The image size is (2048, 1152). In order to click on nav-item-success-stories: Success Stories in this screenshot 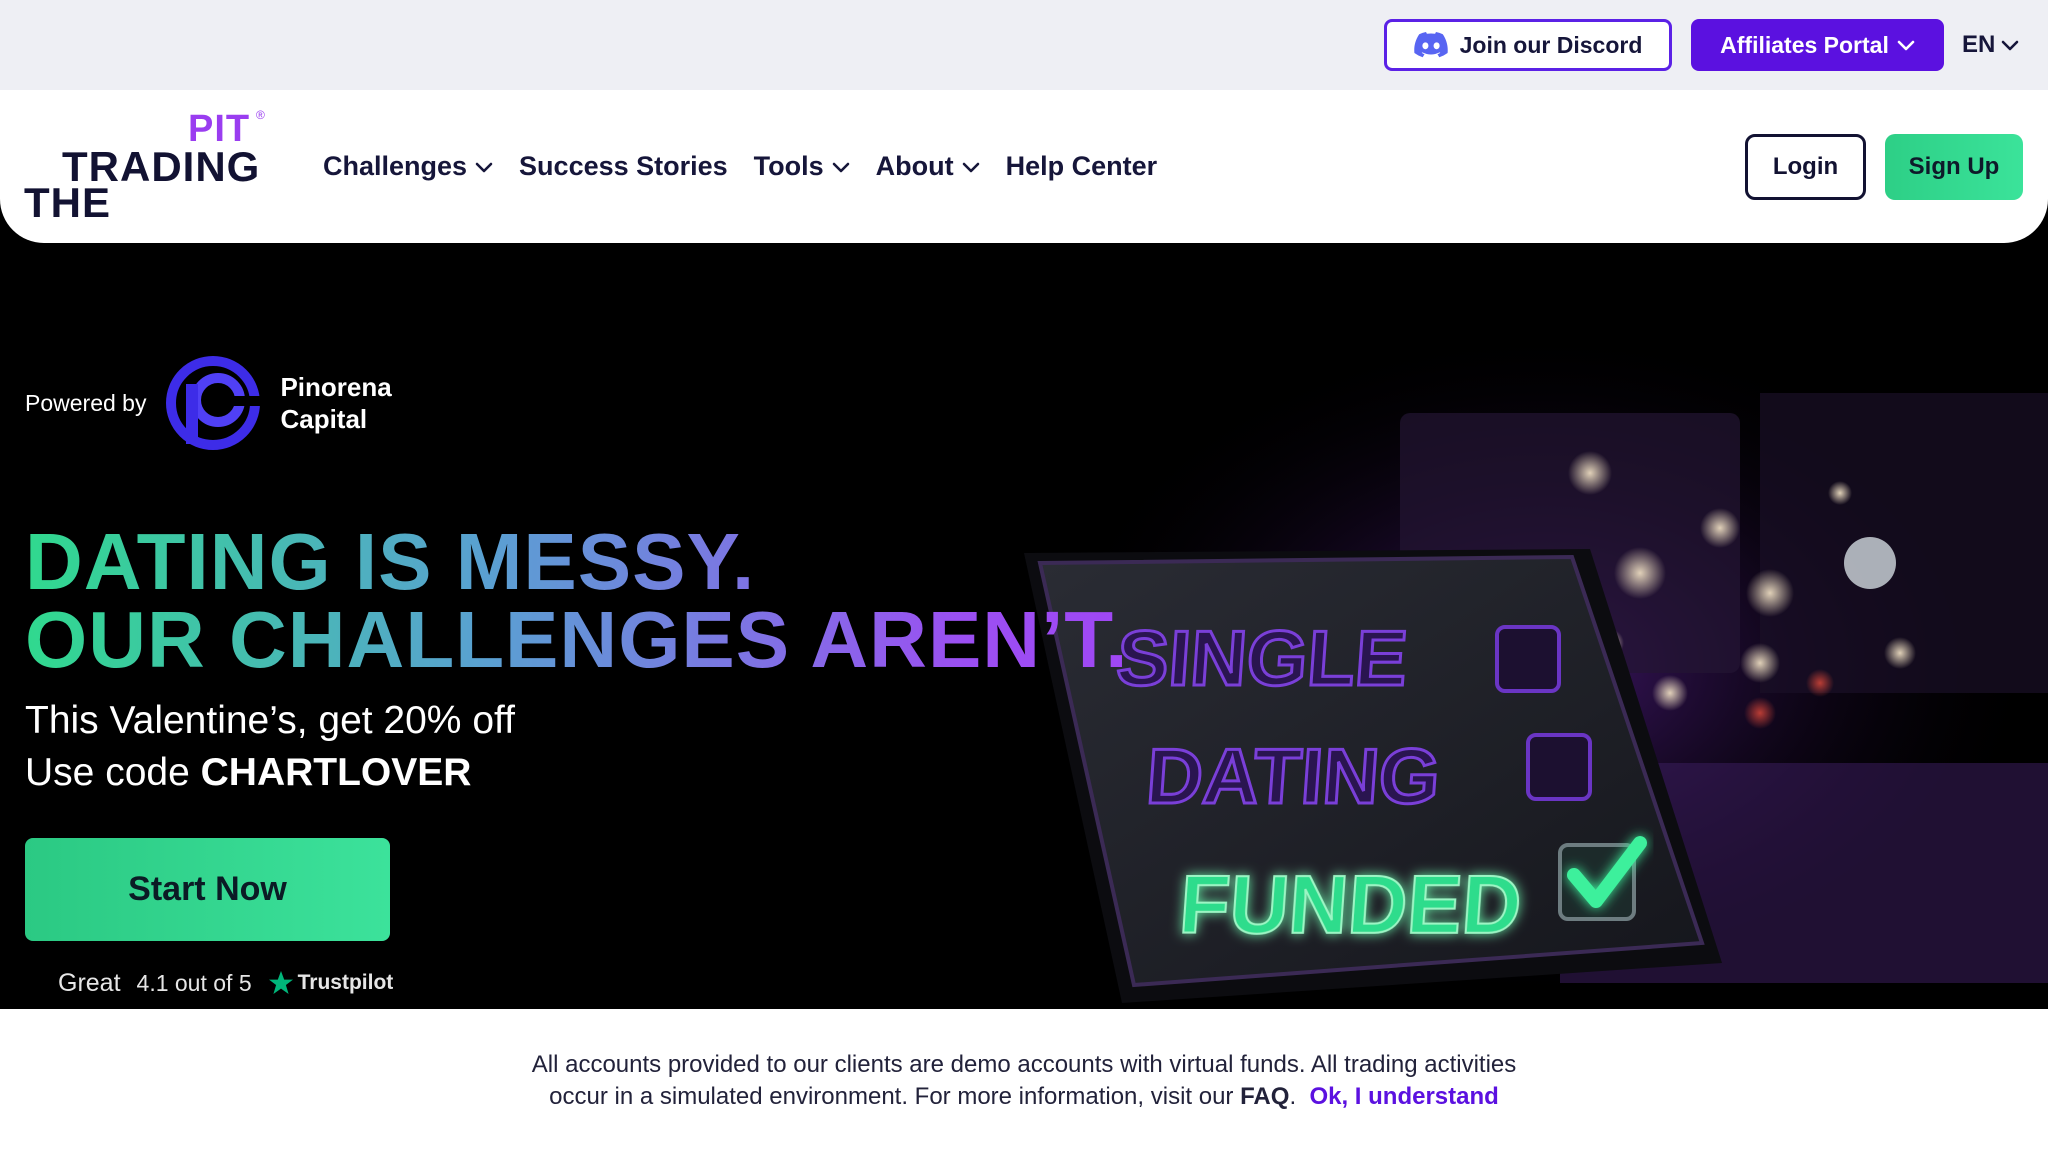, I will do `click(623, 166)`.